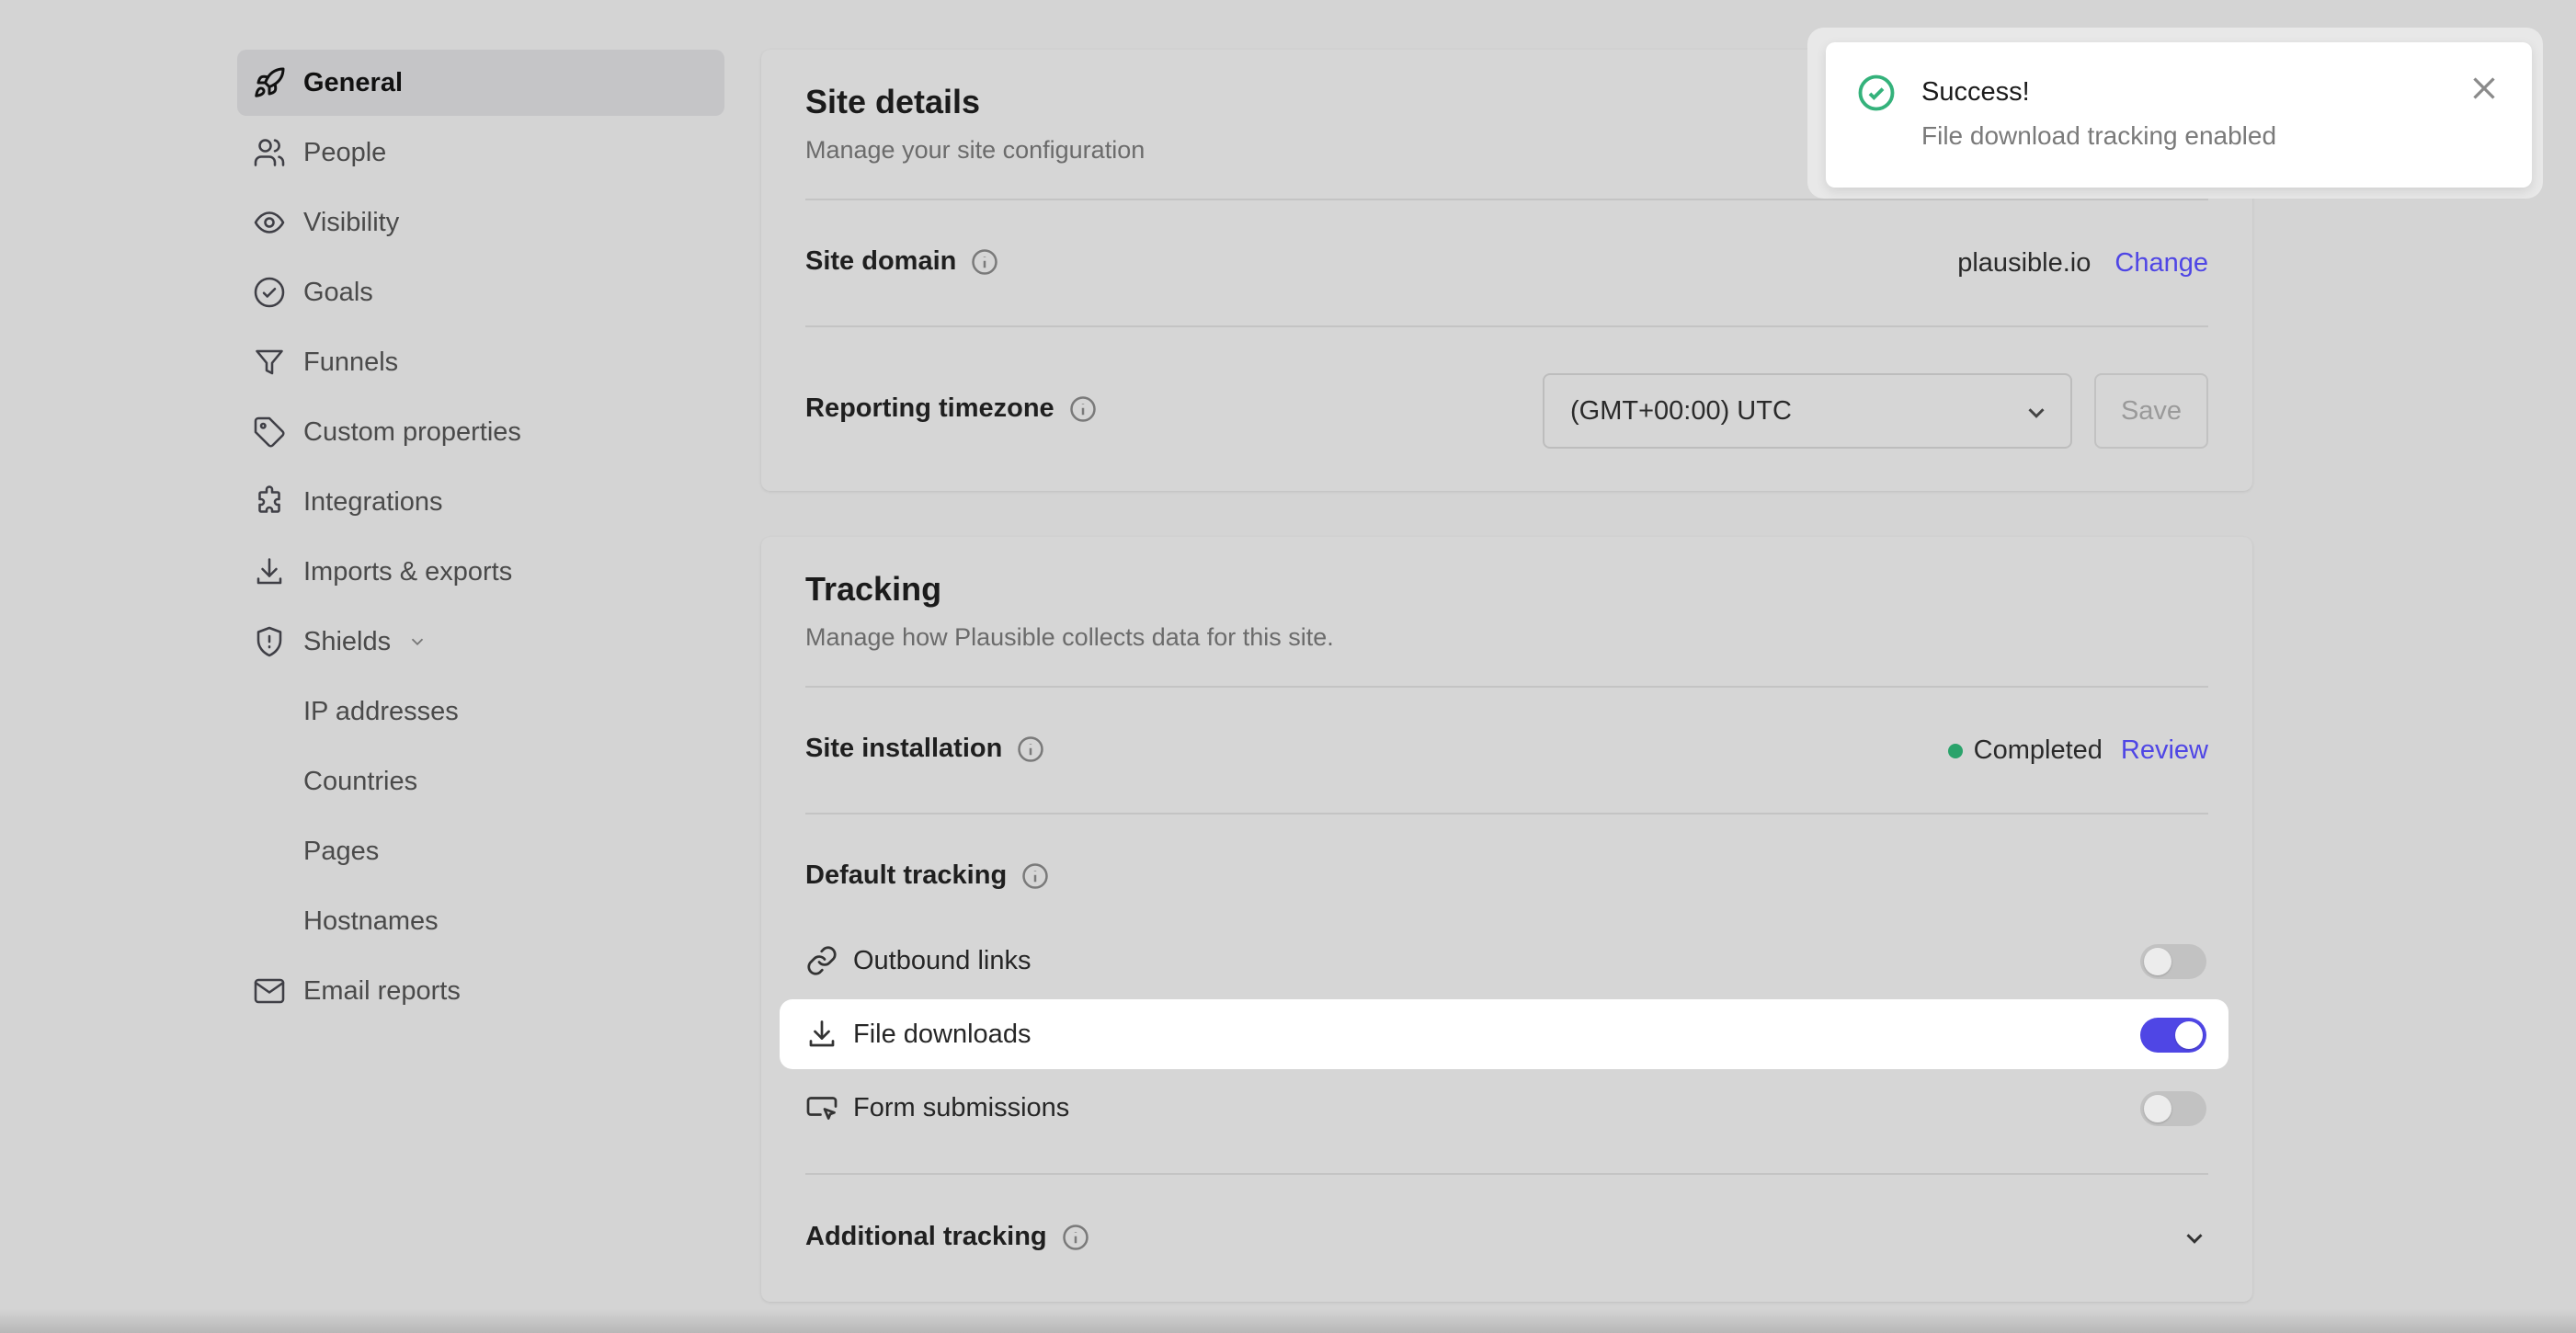  Describe the element at coordinates (347, 641) in the screenshot. I see `sidebar-item-label: Shields` at that location.